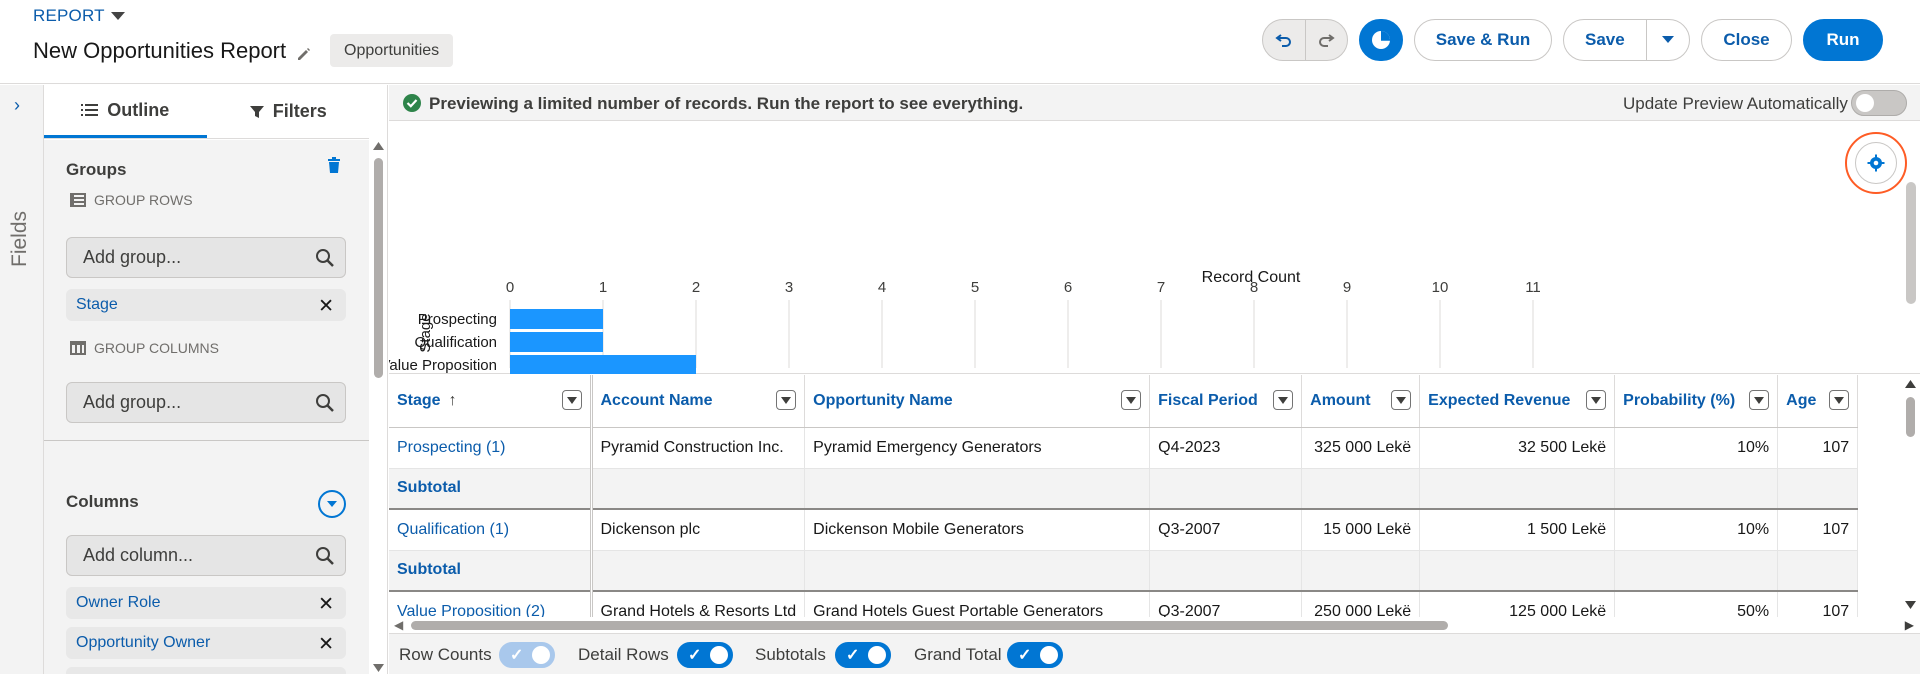  Describe the element at coordinates (457, 319) in the screenshot. I see `category-label: Prospecting` at that location.